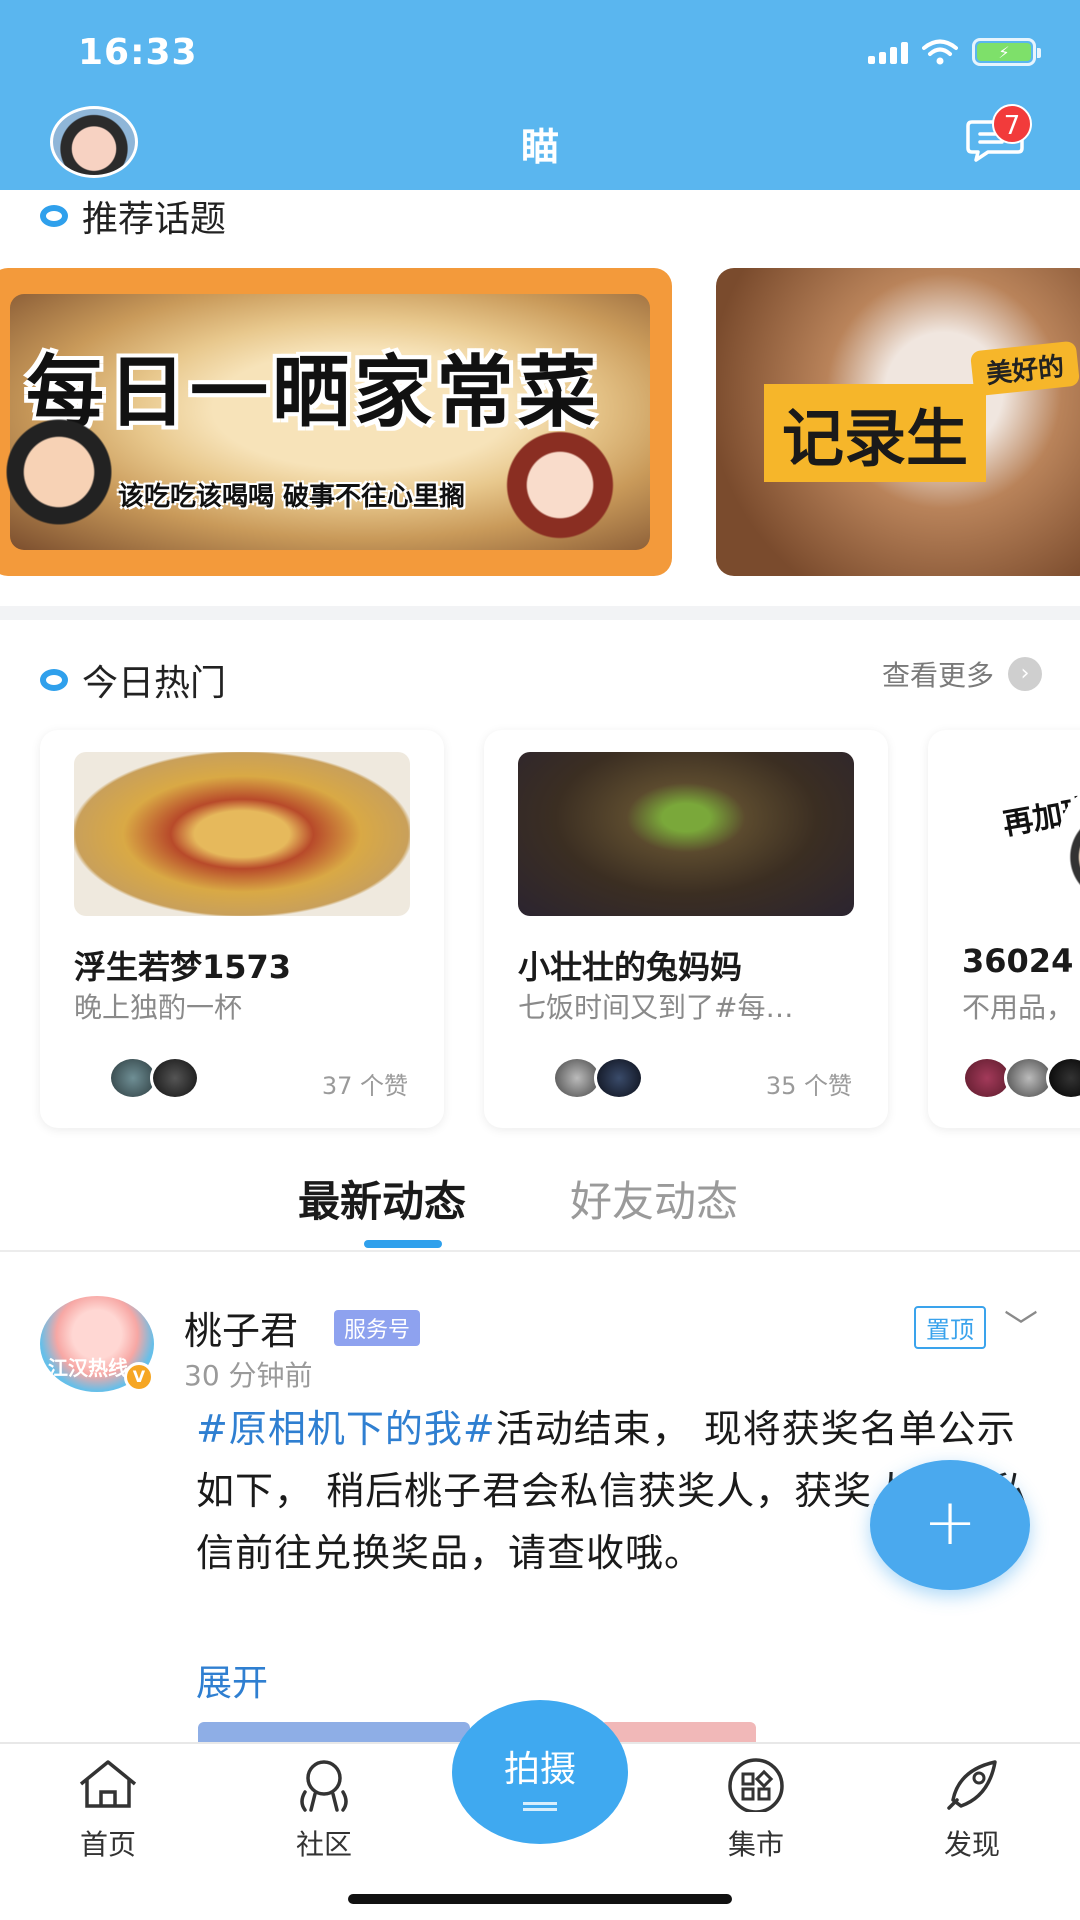 The width and height of the screenshot is (1080, 1920). Describe the element at coordinates (232, 1680) in the screenshot. I see `expand-link: 展开` at that location.